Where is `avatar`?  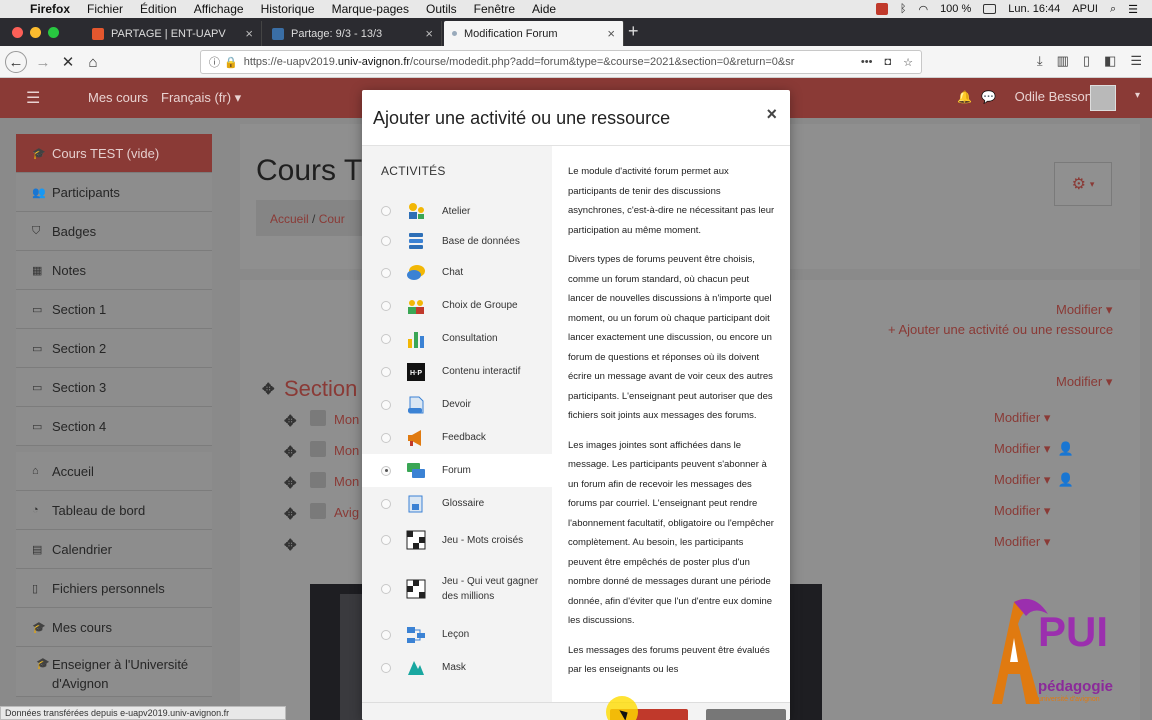 avatar is located at coordinates (1103, 98).